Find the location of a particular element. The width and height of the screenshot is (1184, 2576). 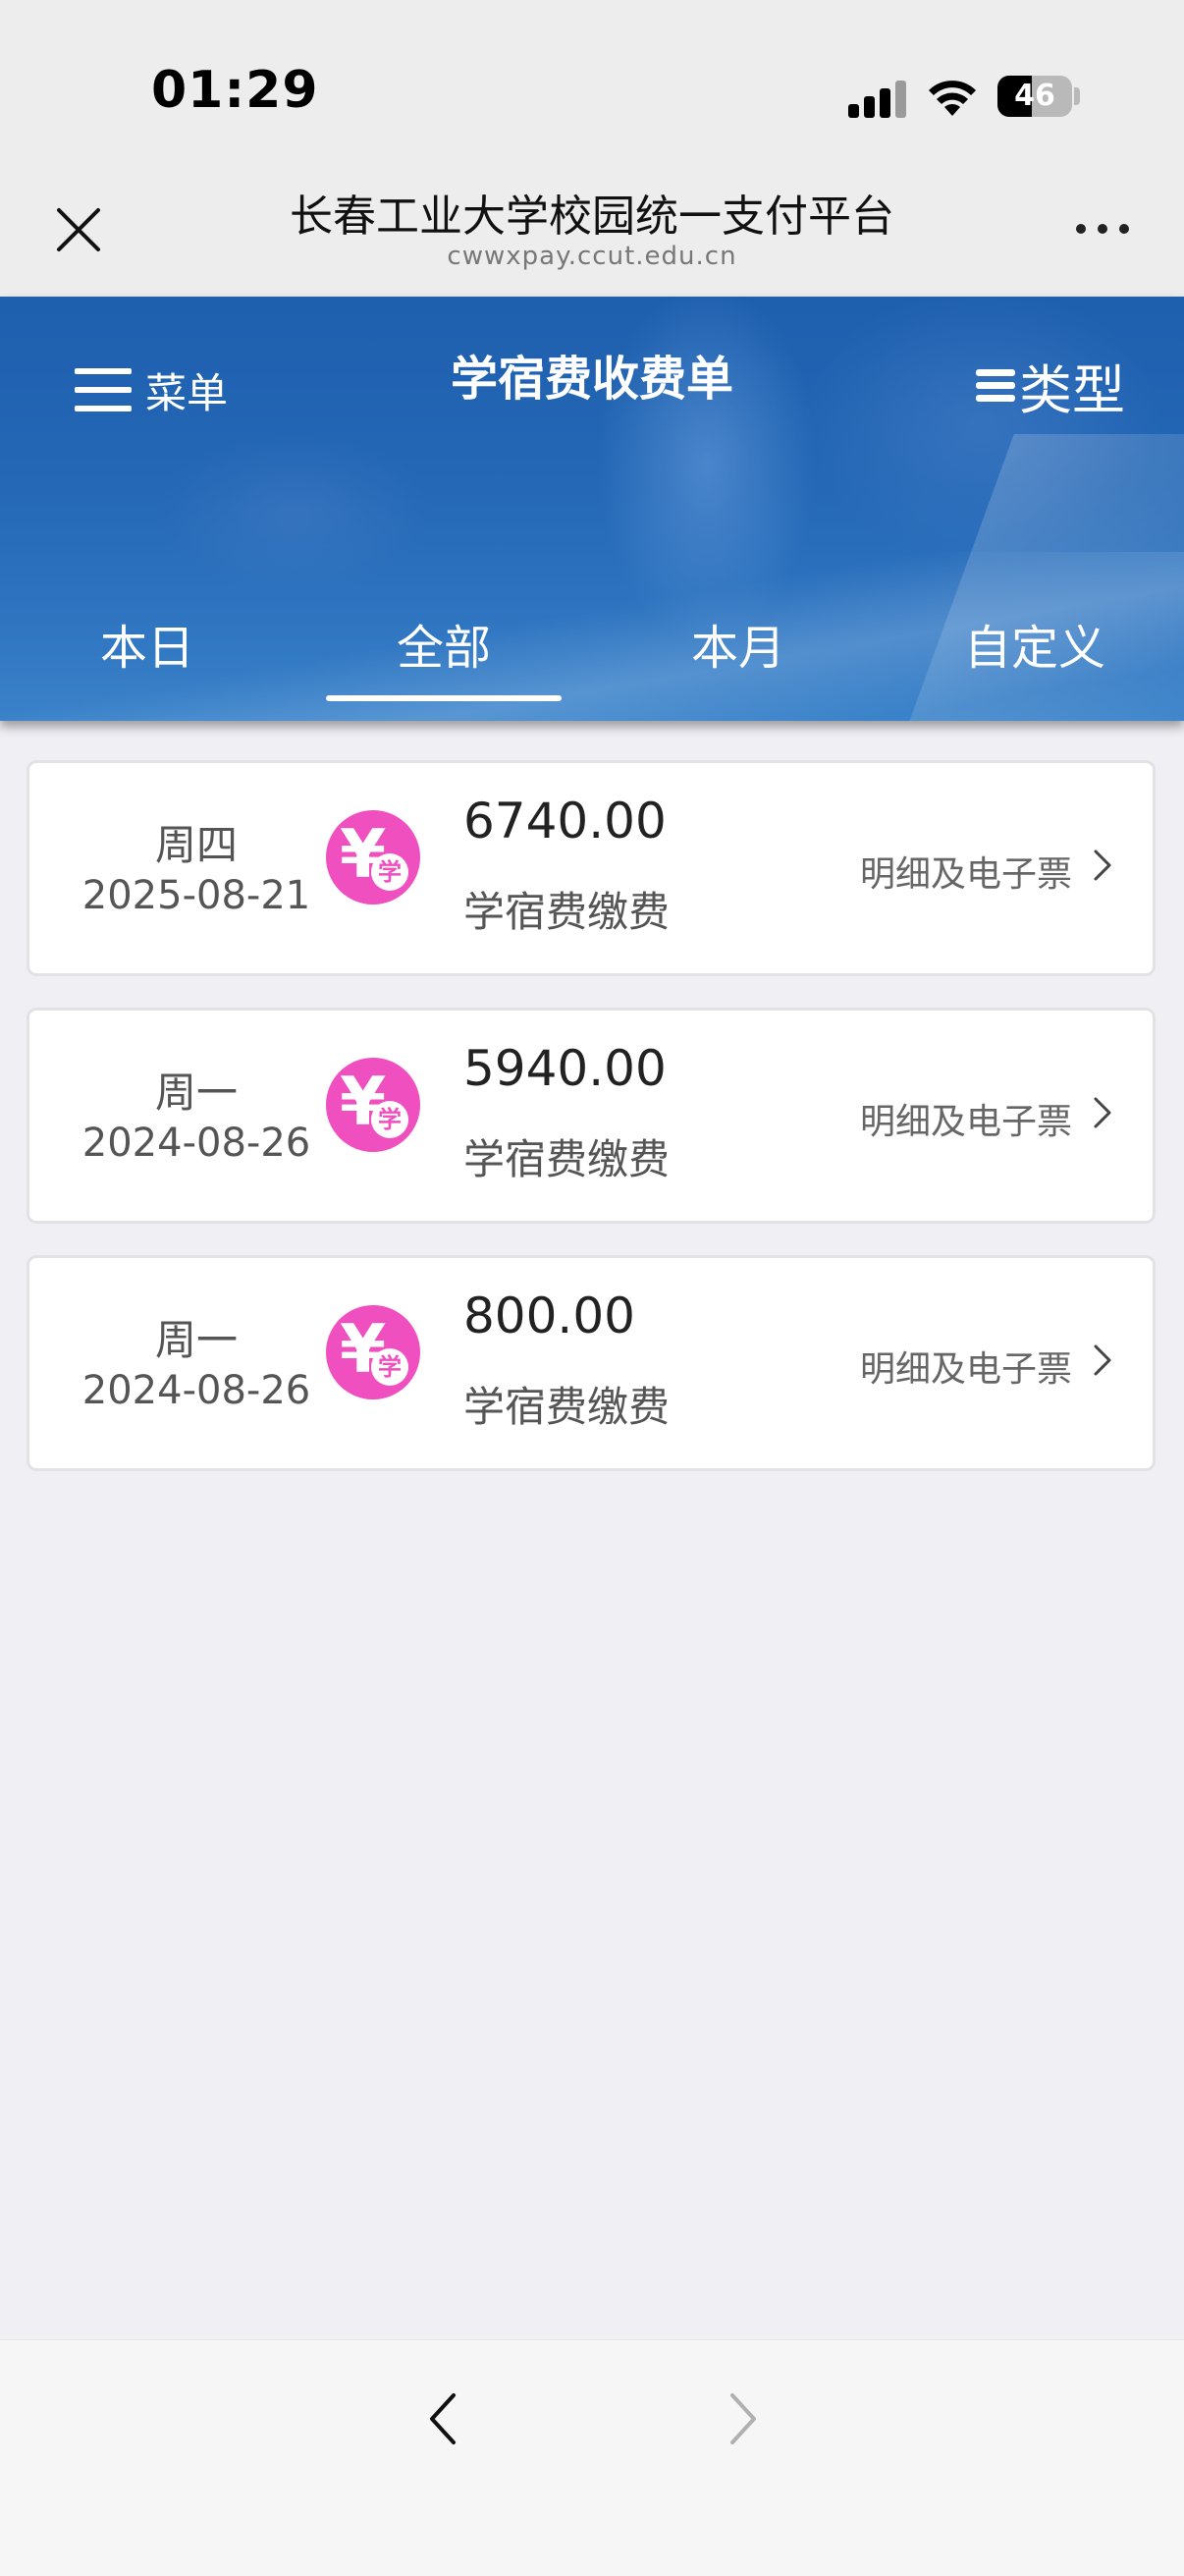

tab-this-month: 本月 is located at coordinates (738, 643).